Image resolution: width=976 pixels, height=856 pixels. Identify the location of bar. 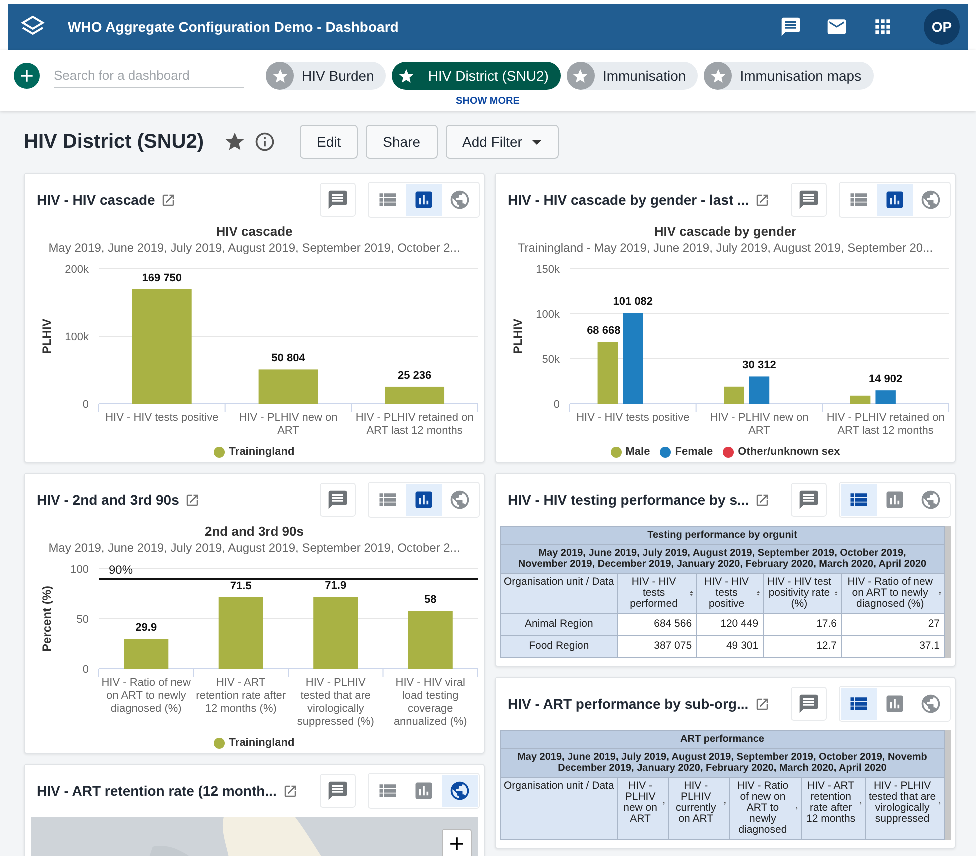
(759, 390).